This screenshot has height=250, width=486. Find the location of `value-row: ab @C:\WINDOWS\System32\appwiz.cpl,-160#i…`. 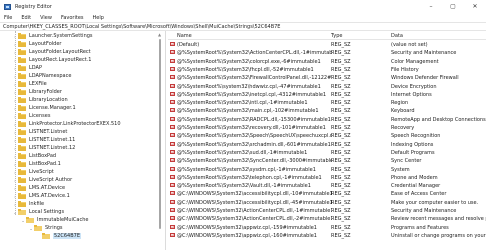

value-row: ab @C:\WINDOWS\System32\appwiz.cpl,-160#i… is located at coordinates (327, 236).